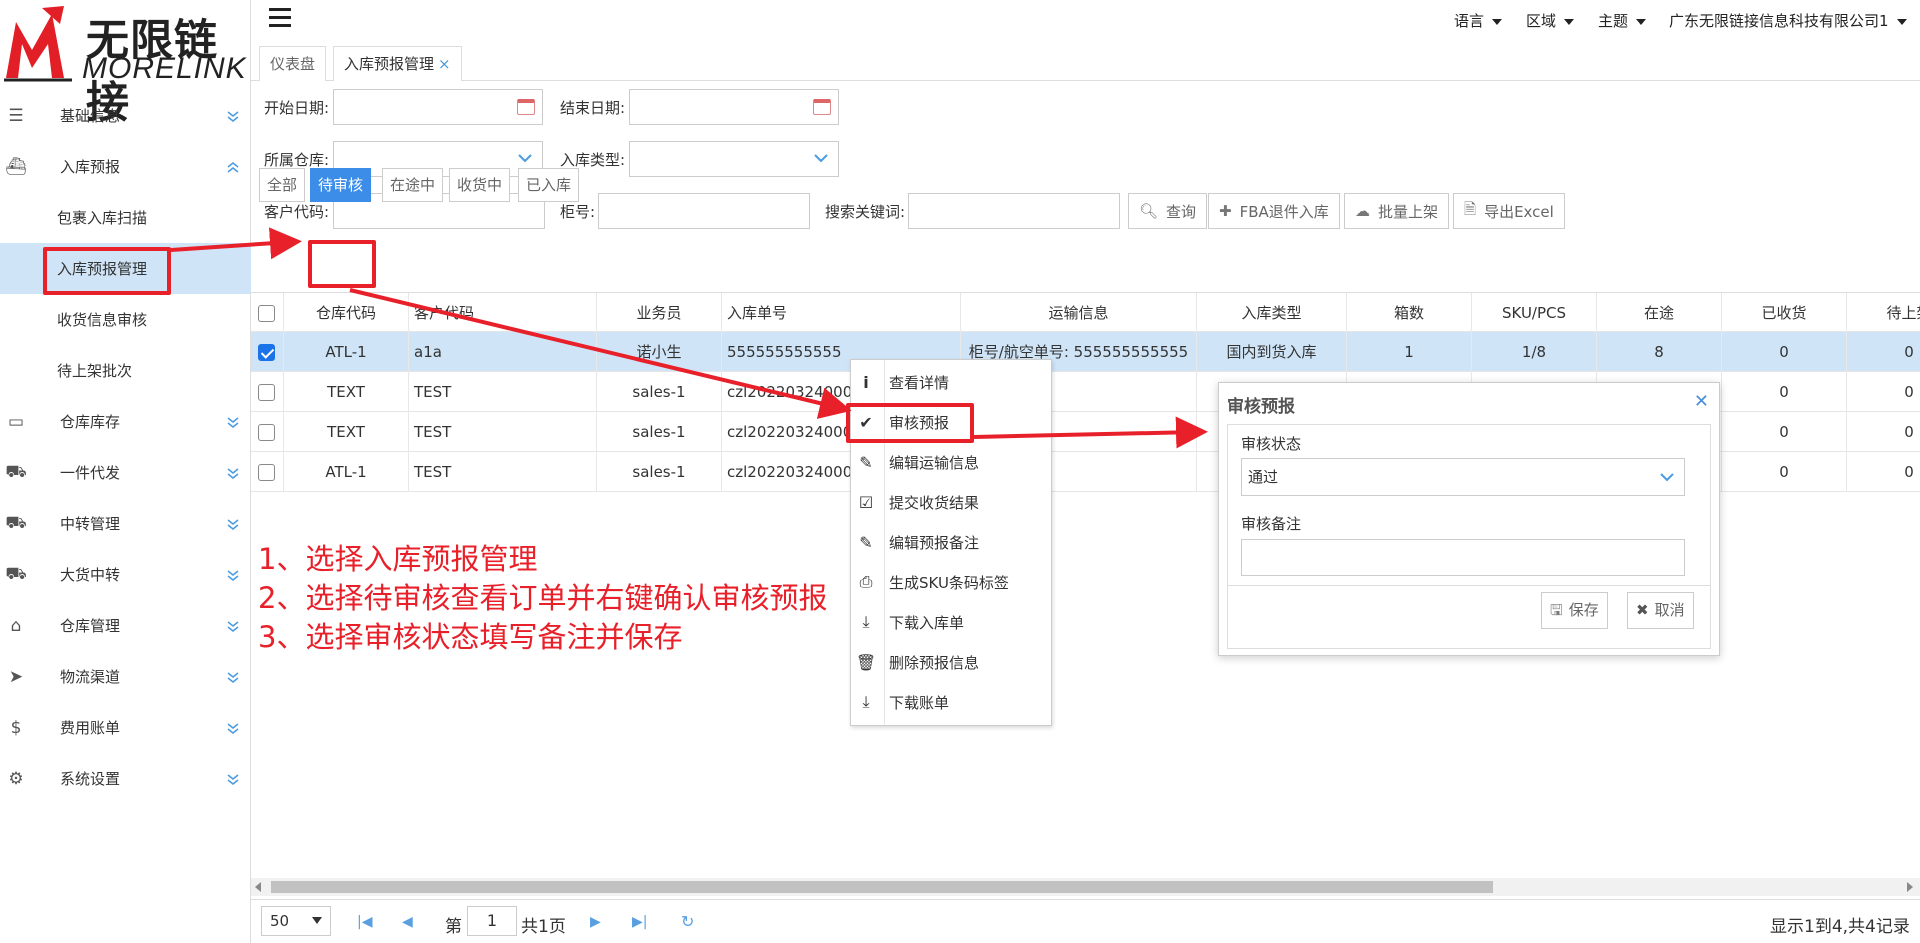  Describe the element at coordinates (1622, 20) in the screenshot. I see `theme-menu: 主题` at that location.